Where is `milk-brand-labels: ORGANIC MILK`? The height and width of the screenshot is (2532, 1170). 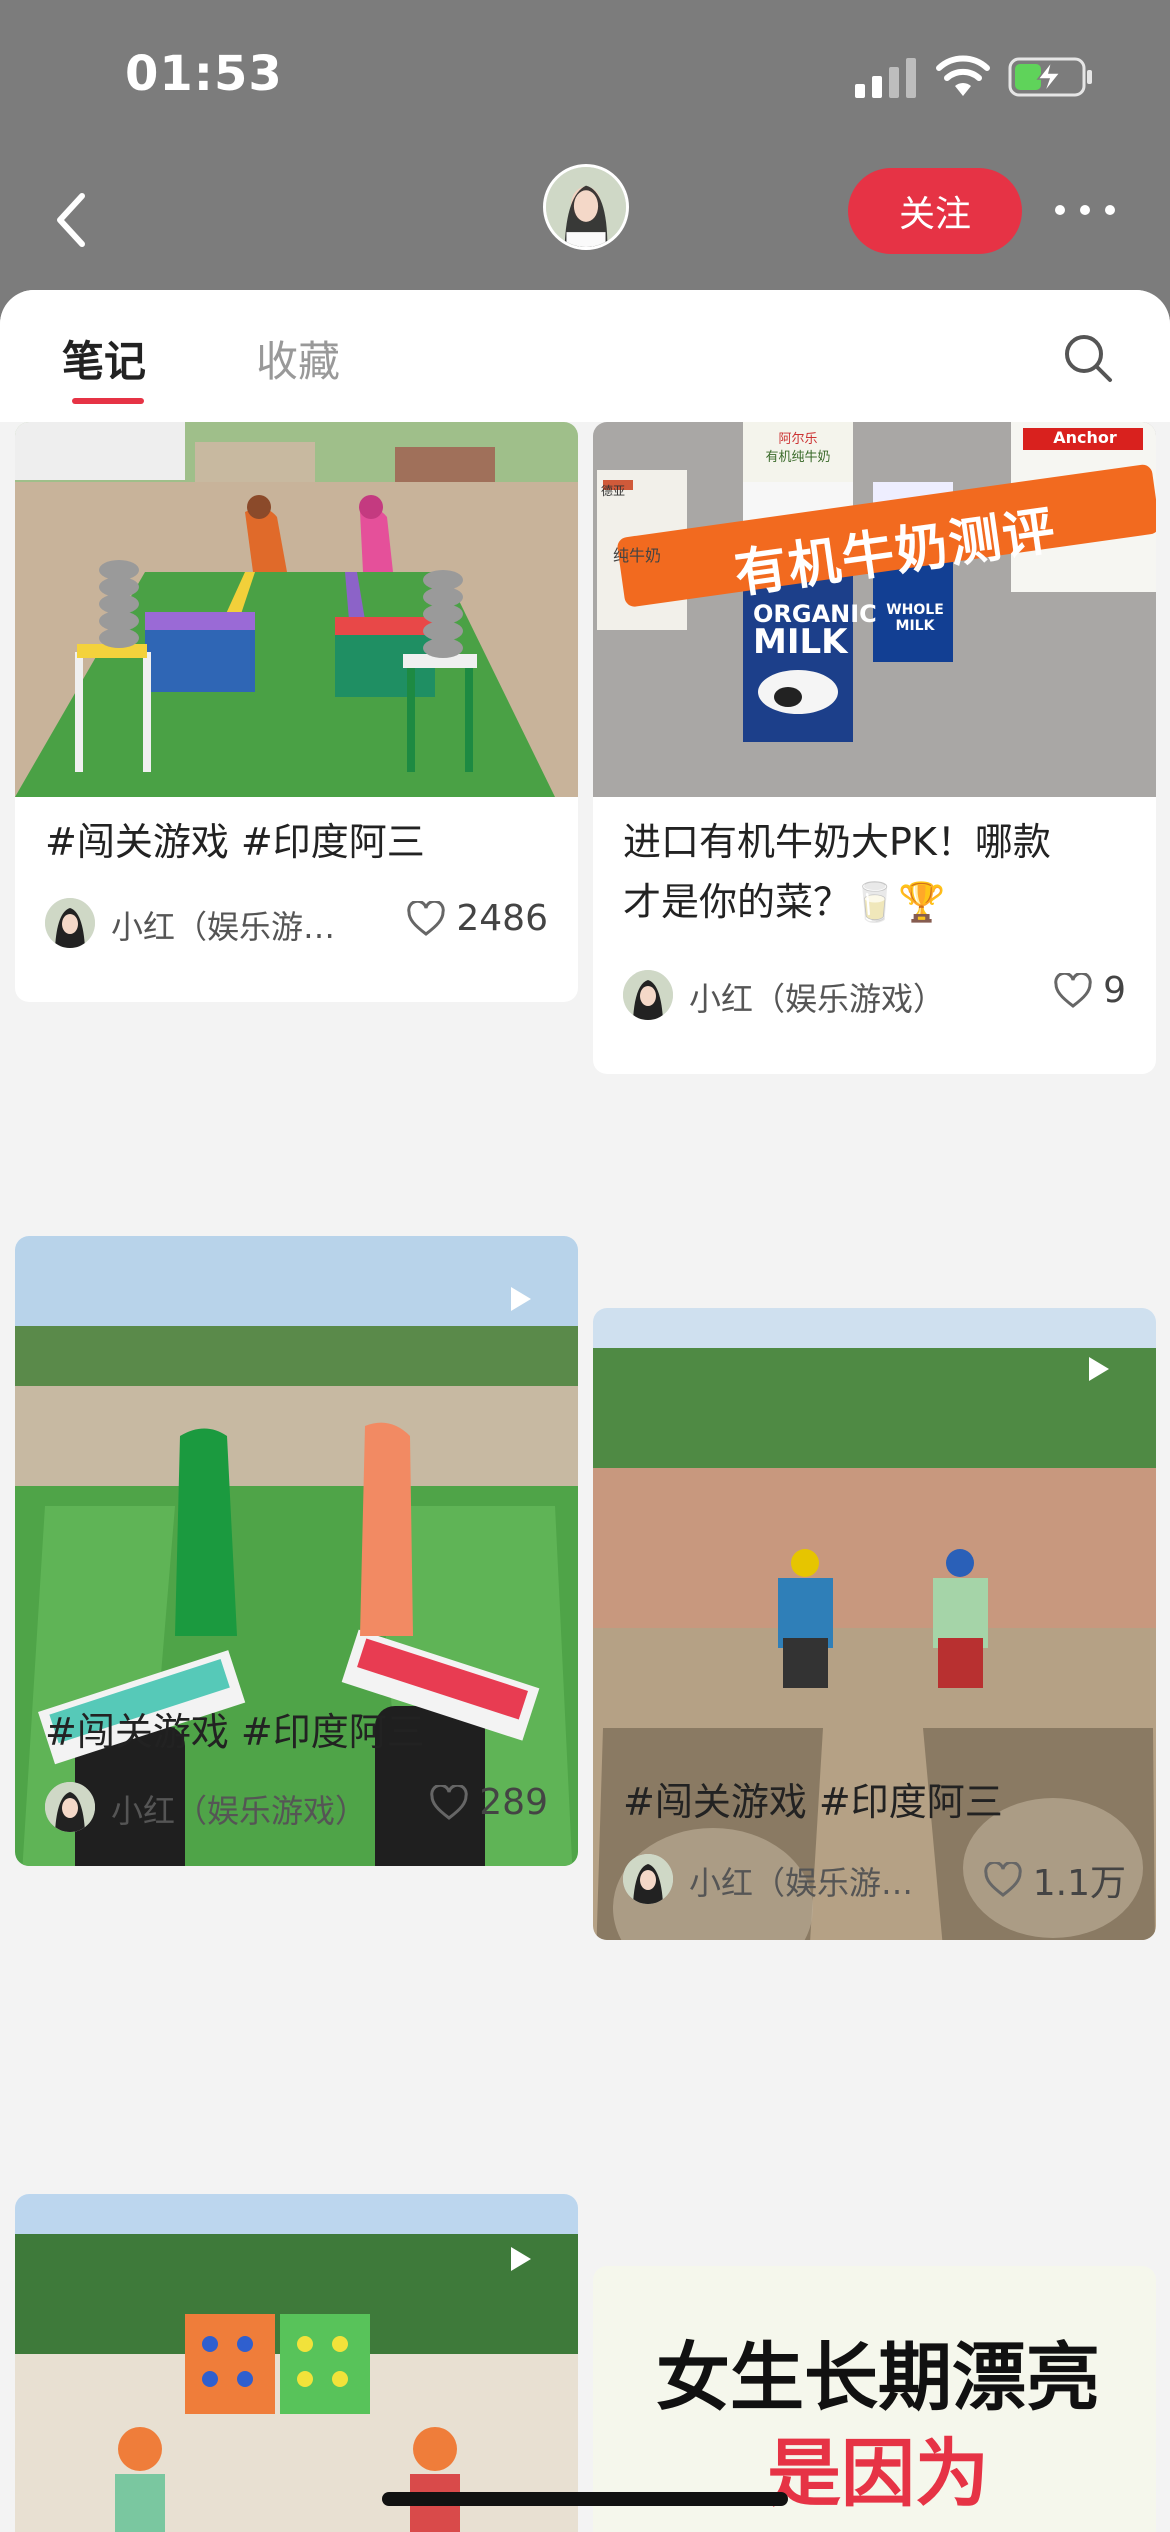 milk-brand-labels: ORGANIC MILK is located at coordinates (873, 629).